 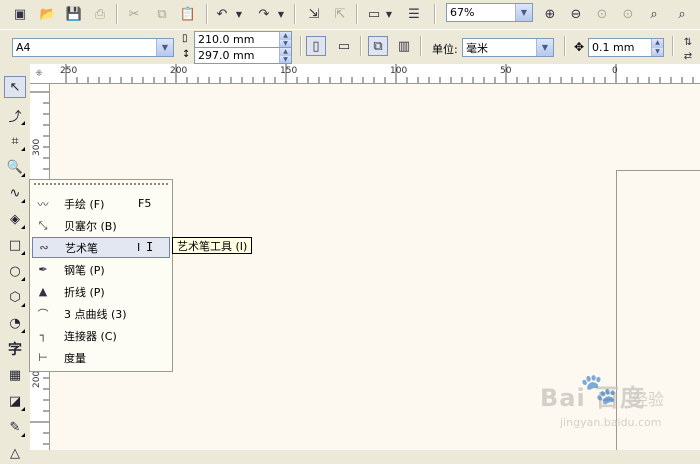 What do you see at coordinates (188, 14) in the screenshot?
I see `paste-icon: 📋` at bounding box center [188, 14].